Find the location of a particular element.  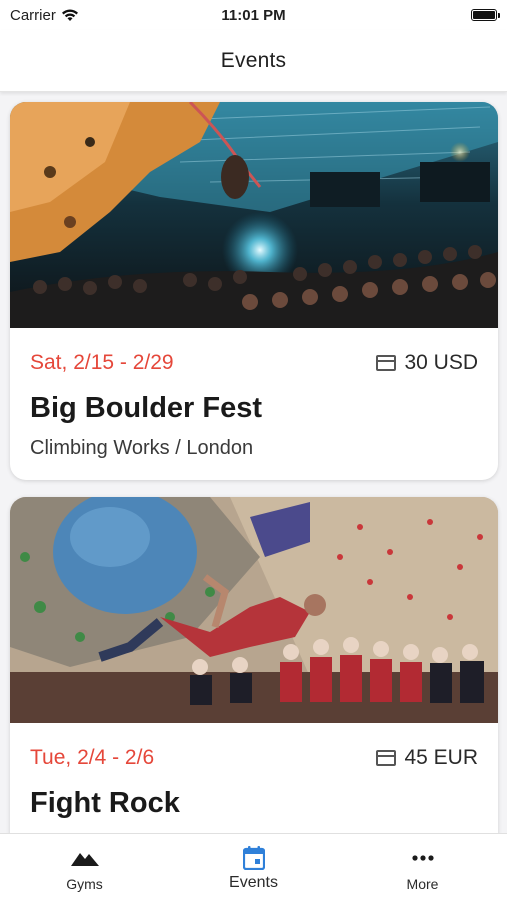

battery-icon is located at coordinates (485, 15).